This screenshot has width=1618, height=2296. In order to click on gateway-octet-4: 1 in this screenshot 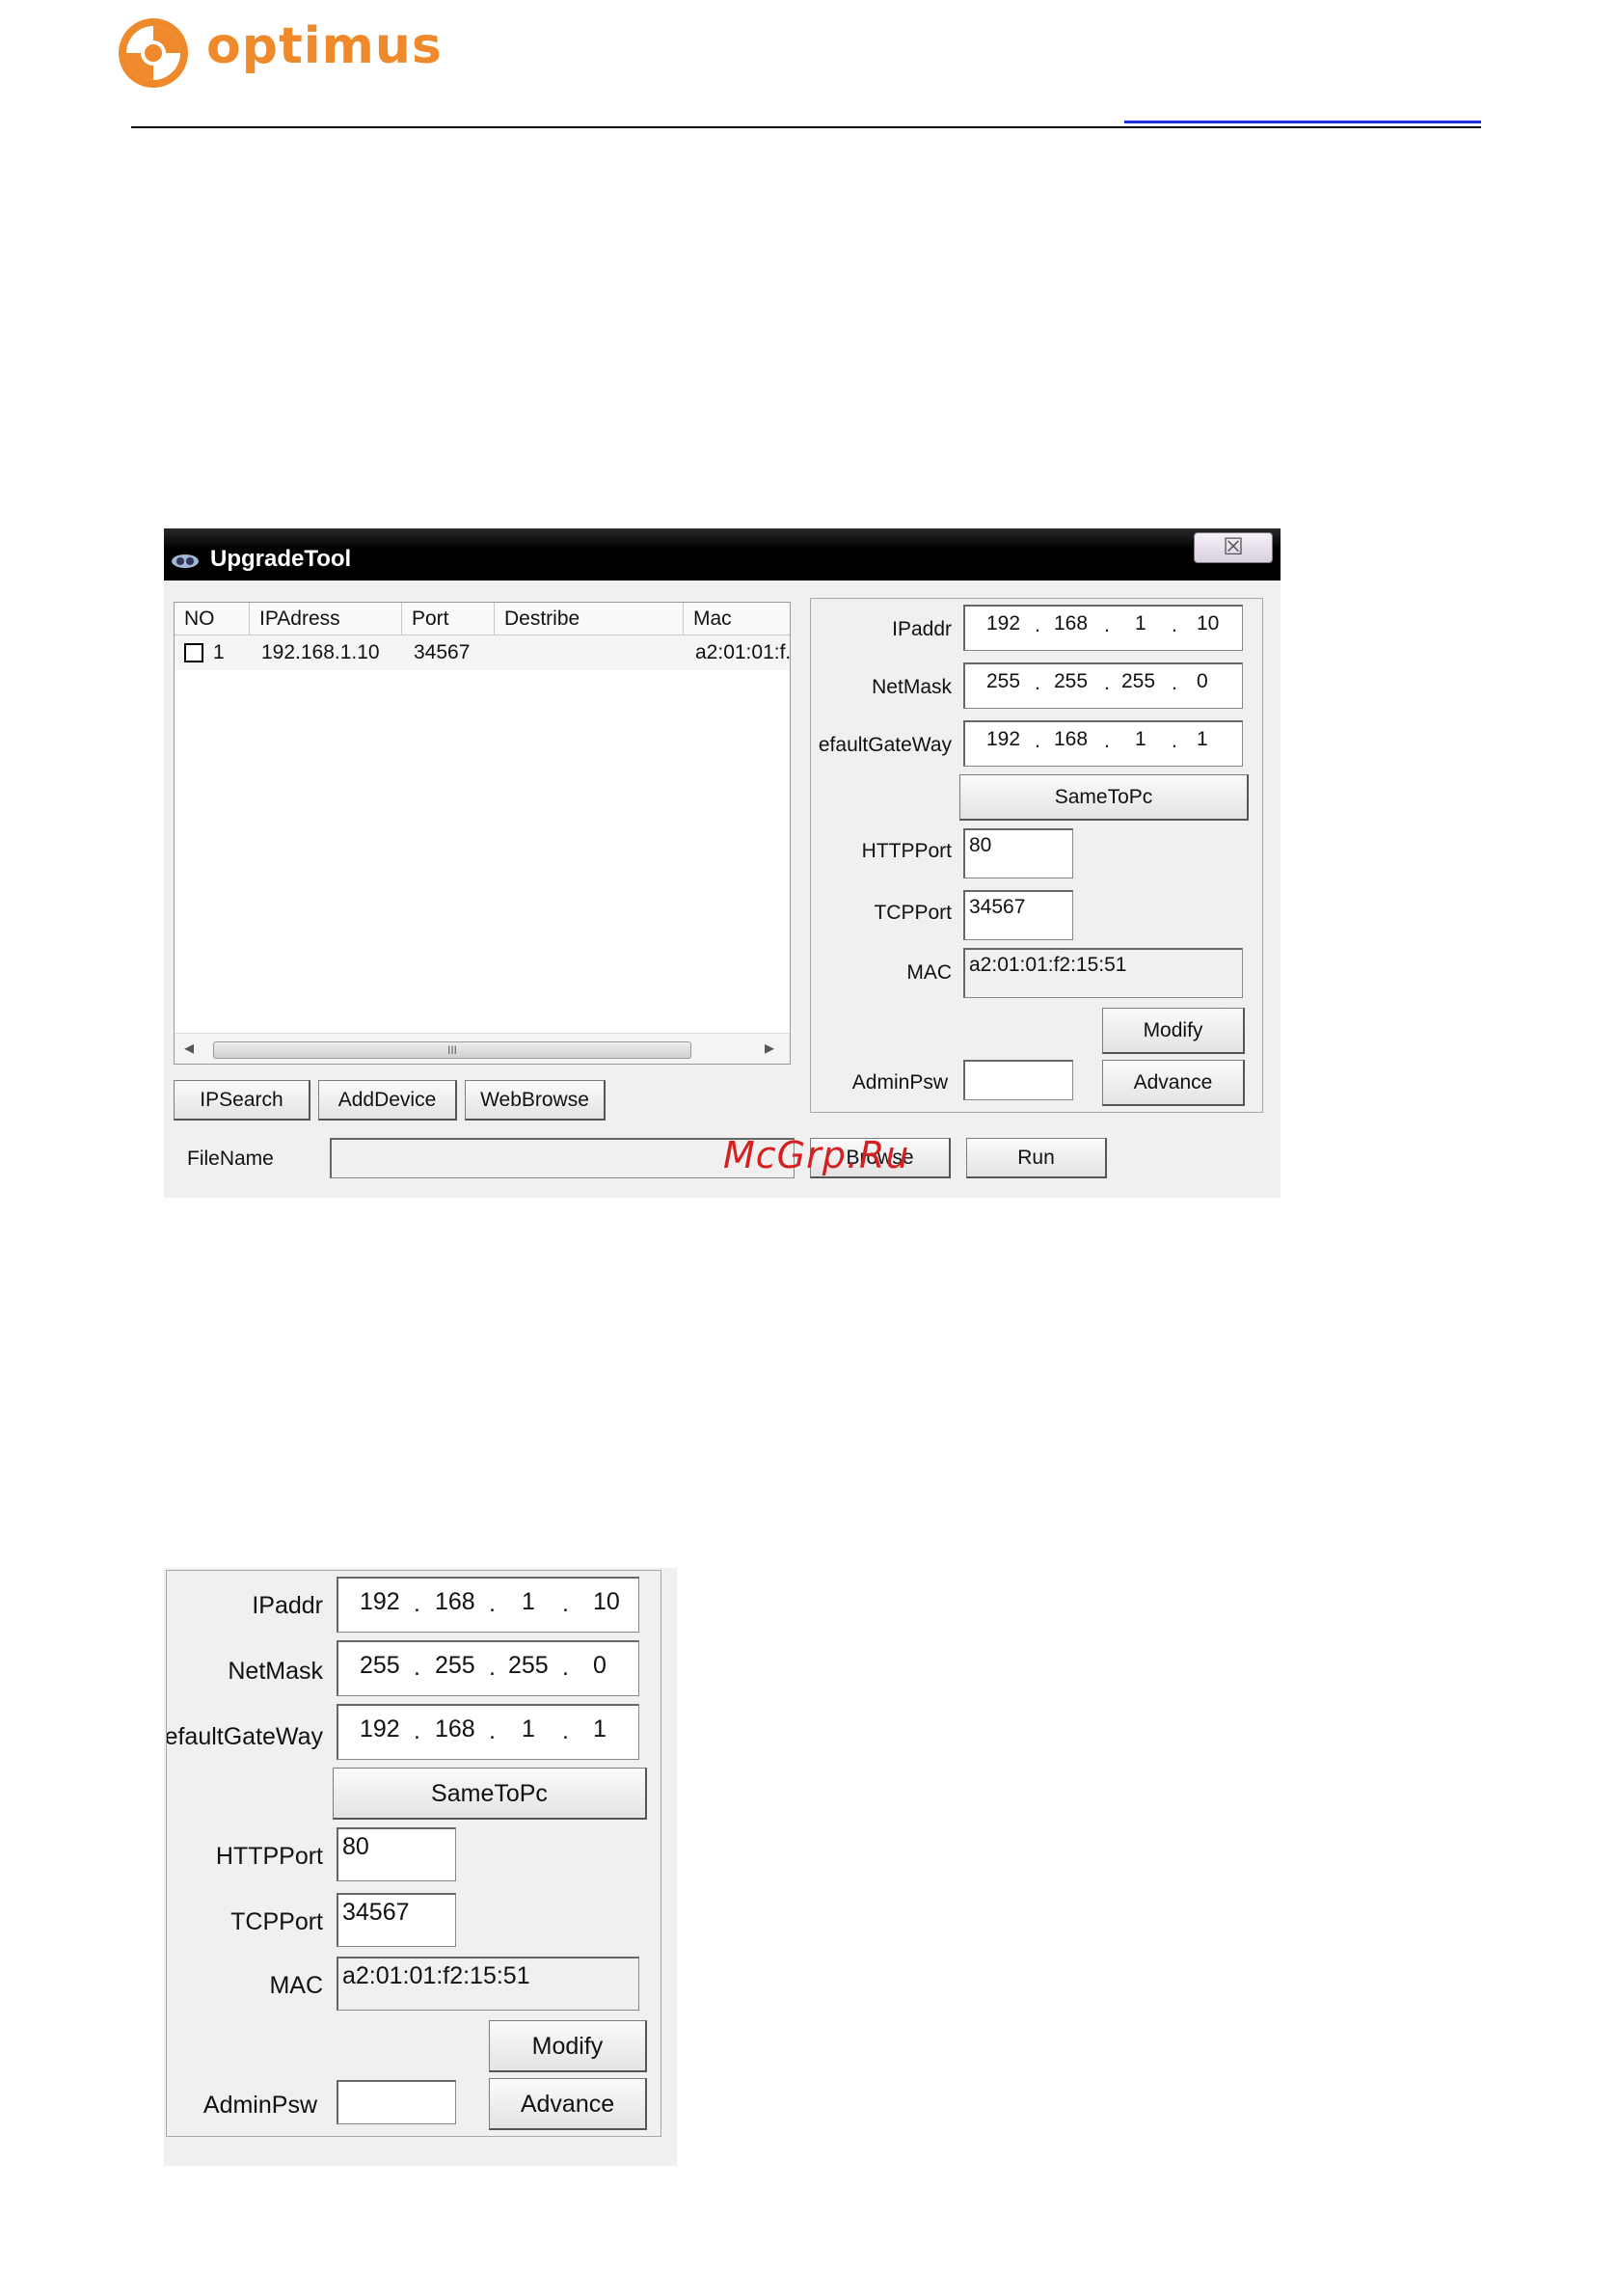, I will do `click(1202, 739)`.